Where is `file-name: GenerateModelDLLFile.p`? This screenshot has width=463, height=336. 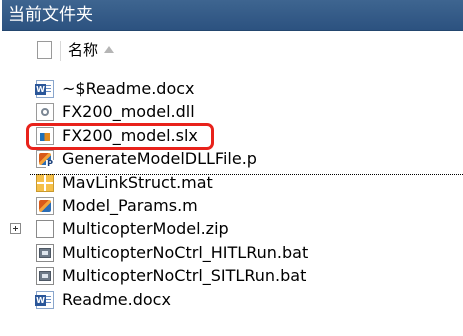 file-name: GenerateModelDLLFile.p is located at coordinates (159, 159).